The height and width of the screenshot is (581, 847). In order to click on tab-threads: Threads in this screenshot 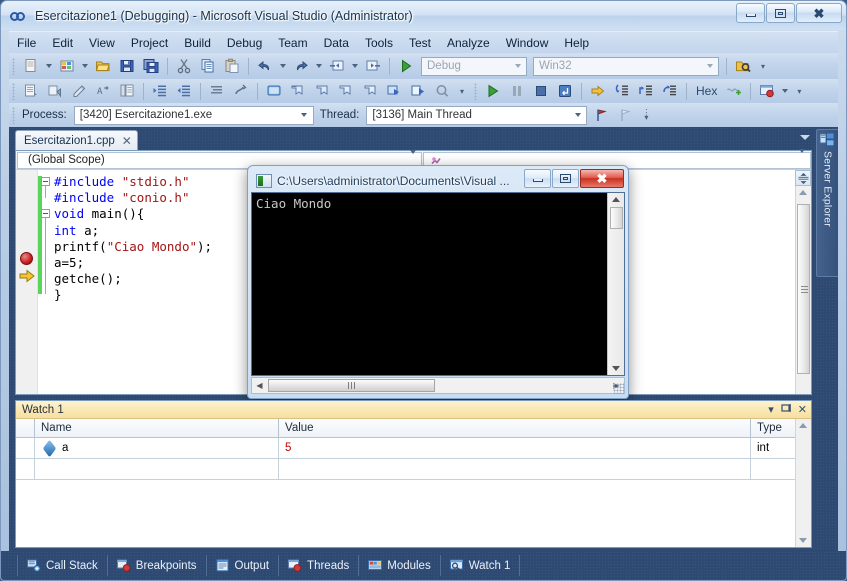, I will do `click(319, 565)`.